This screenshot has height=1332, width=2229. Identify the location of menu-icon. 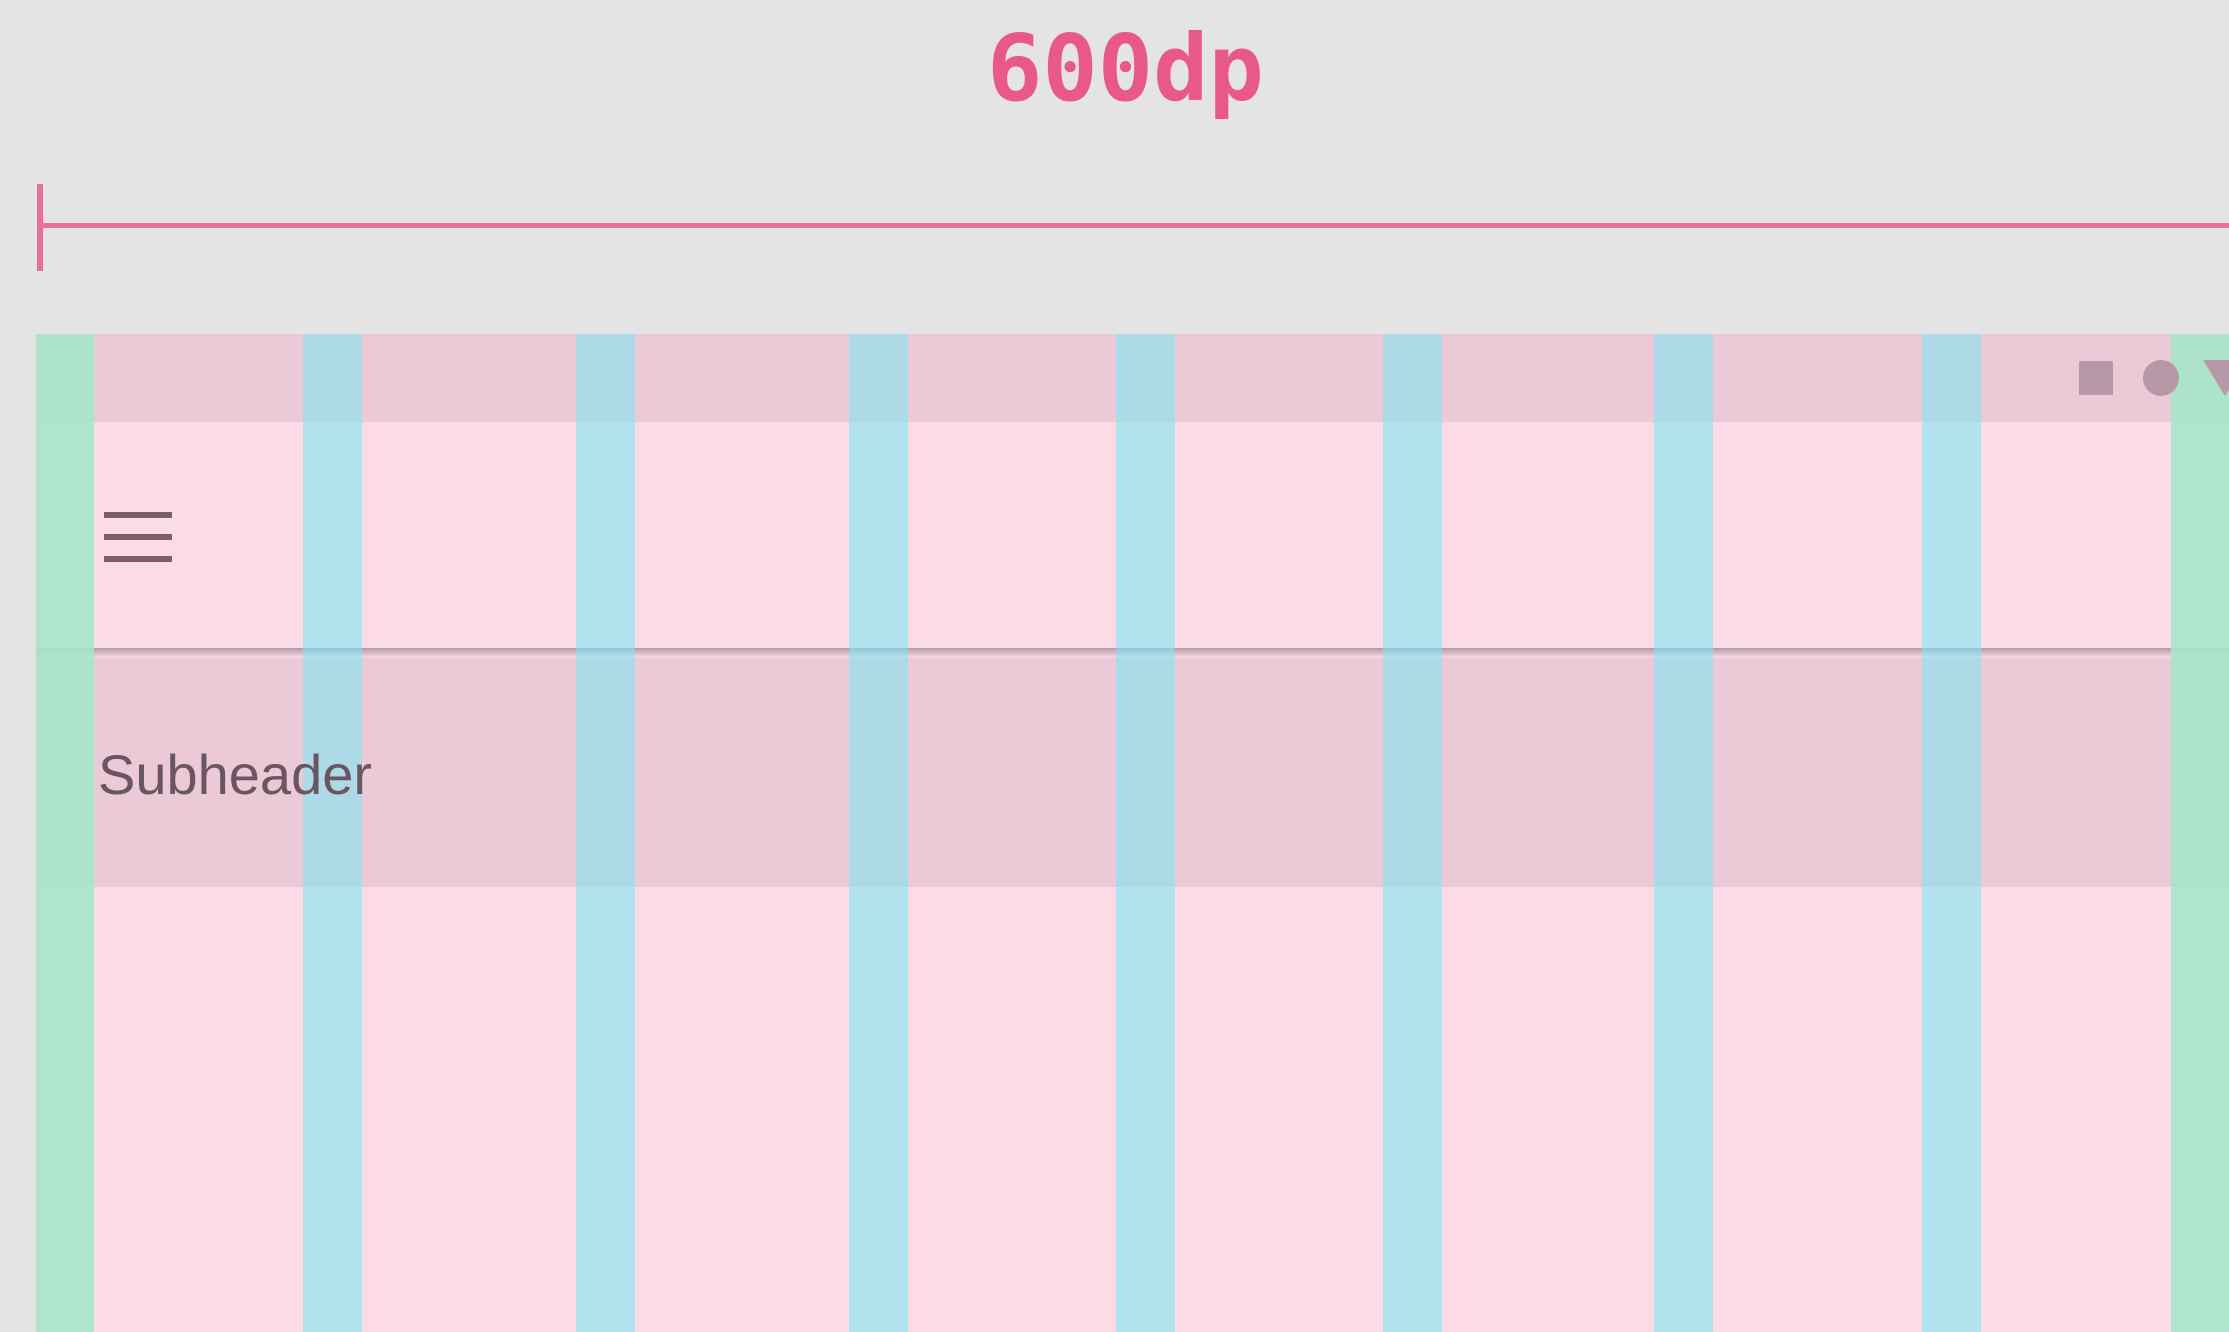
(138, 537).